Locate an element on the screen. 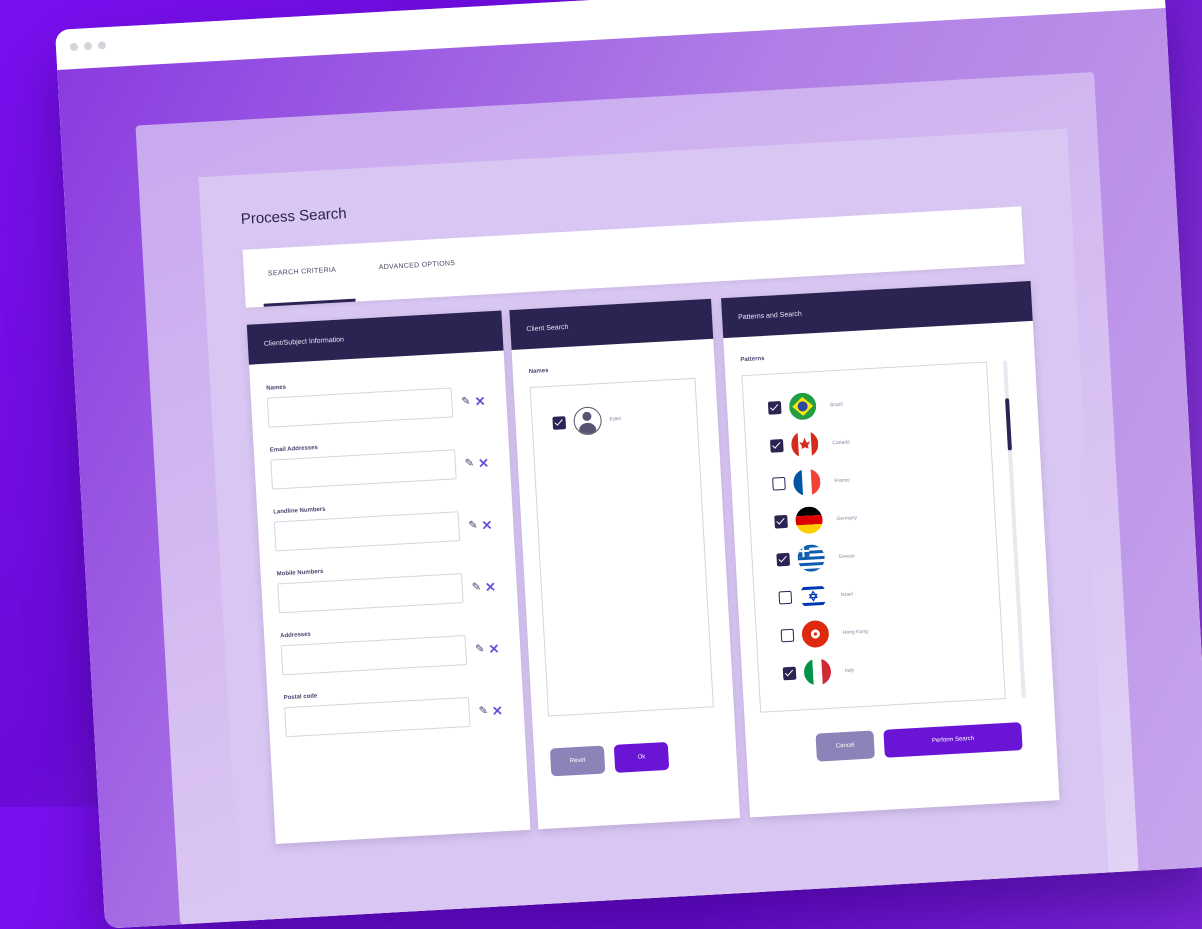 The width and height of the screenshot is (1202, 929). names-input is located at coordinates (360, 407).